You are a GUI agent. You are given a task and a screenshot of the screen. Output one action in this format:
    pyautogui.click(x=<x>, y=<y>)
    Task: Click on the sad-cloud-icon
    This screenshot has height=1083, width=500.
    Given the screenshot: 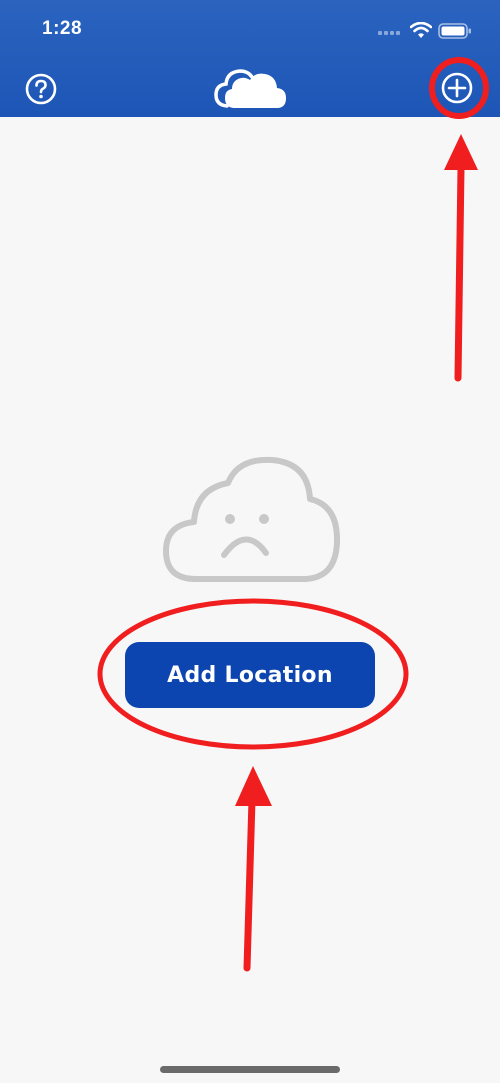 What is the action you would take?
    pyautogui.click(x=252, y=519)
    